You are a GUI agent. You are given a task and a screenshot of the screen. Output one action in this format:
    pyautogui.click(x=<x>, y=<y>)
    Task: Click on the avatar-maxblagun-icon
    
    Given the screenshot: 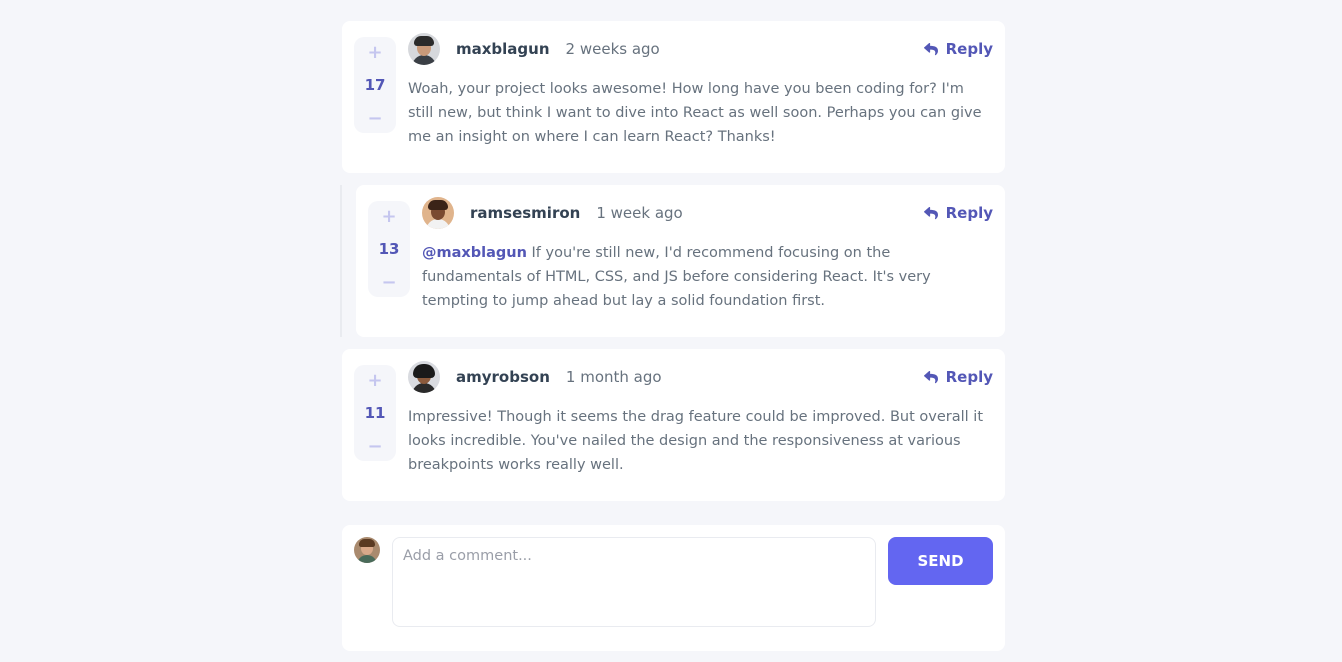 What is the action you would take?
    pyautogui.click(x=424, y=49)
    